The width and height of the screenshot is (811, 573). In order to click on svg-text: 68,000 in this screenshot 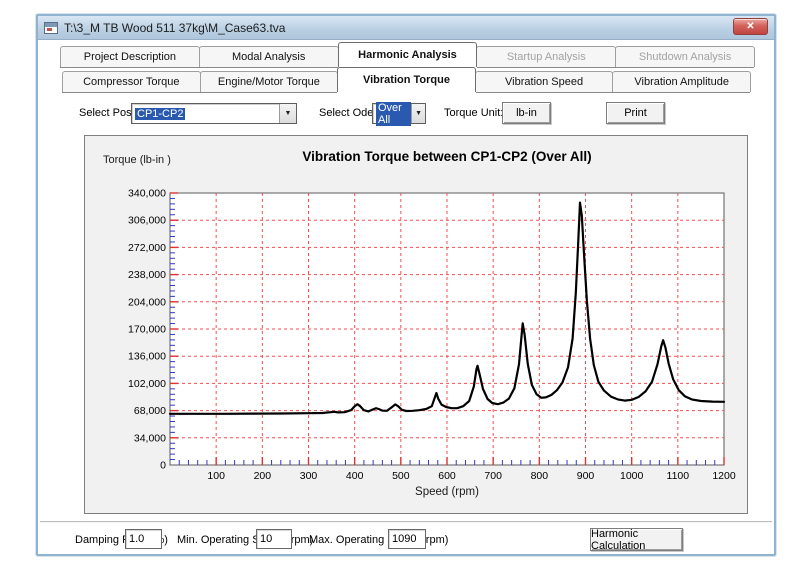, I will do `click(150, 411)`.